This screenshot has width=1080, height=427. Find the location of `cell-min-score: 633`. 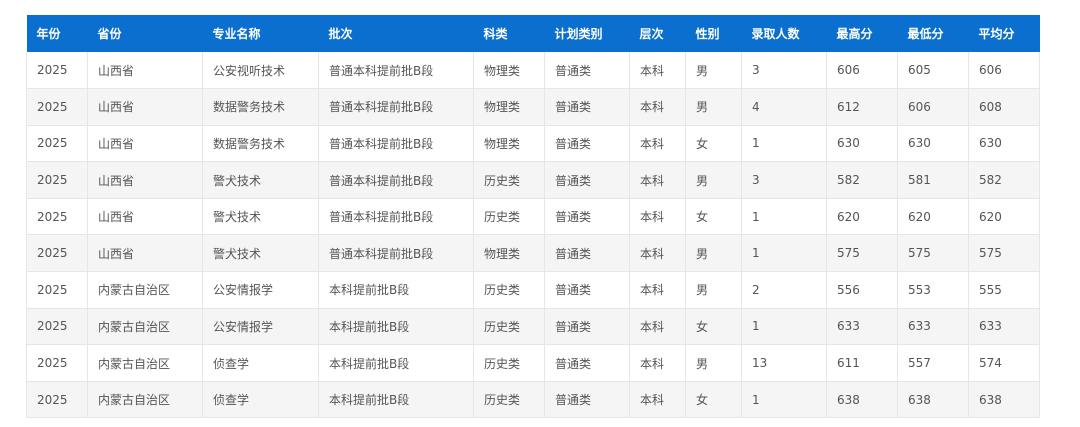

cell-min-score: 633 is located at coordinates (933, 327).